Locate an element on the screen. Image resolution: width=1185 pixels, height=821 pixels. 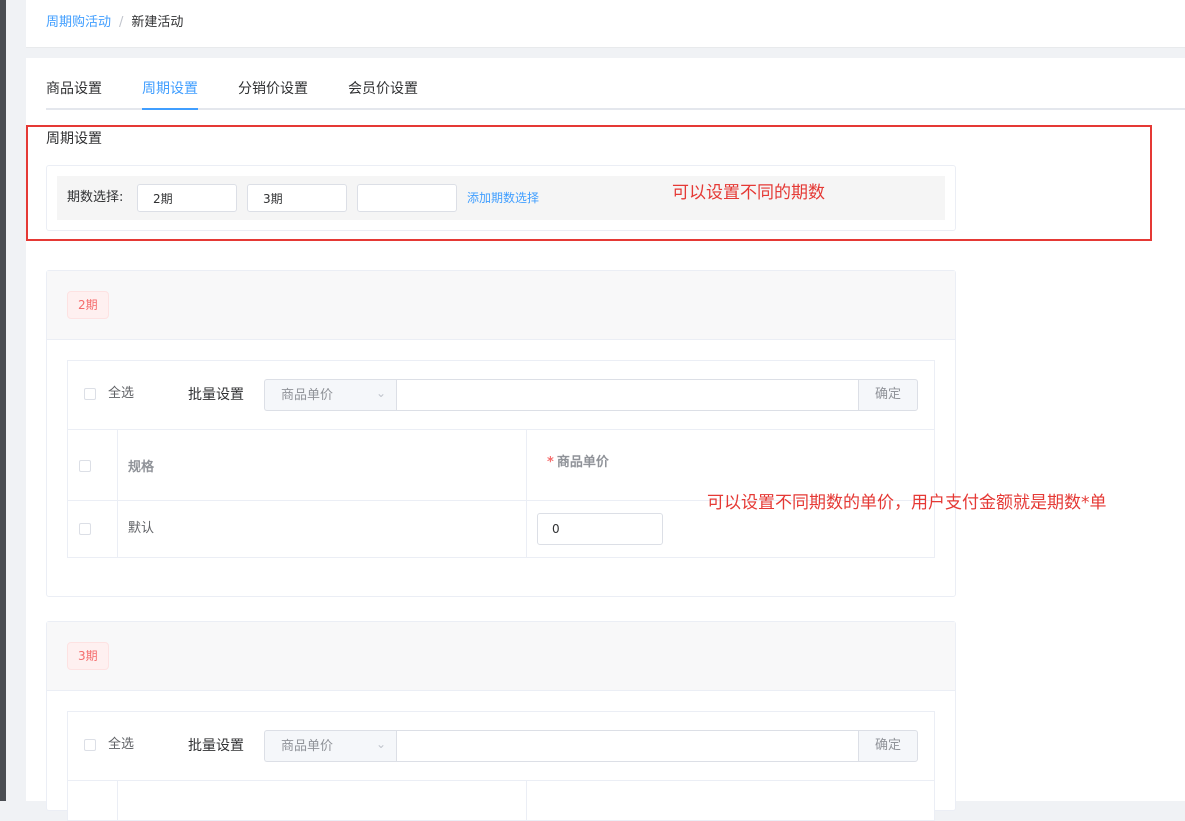
add-period-link: 添加期数选择 is located at coordinates (503, 198).